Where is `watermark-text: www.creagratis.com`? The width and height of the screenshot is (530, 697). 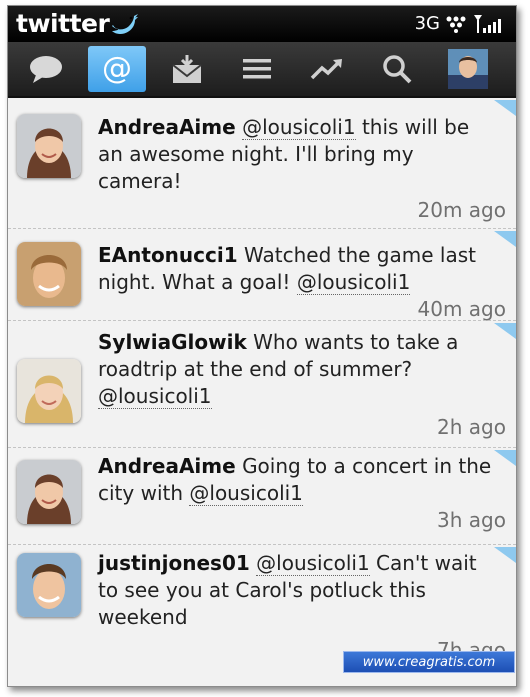
watermark-text: www.creagratis.com is located at coordinates (429, 662).